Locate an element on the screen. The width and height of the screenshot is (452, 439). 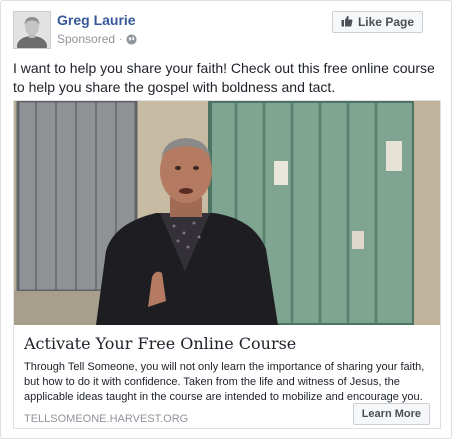
attachment-domain: TELLSOMEONE.HARVEST.ORG is located at coordinates (106, 419).